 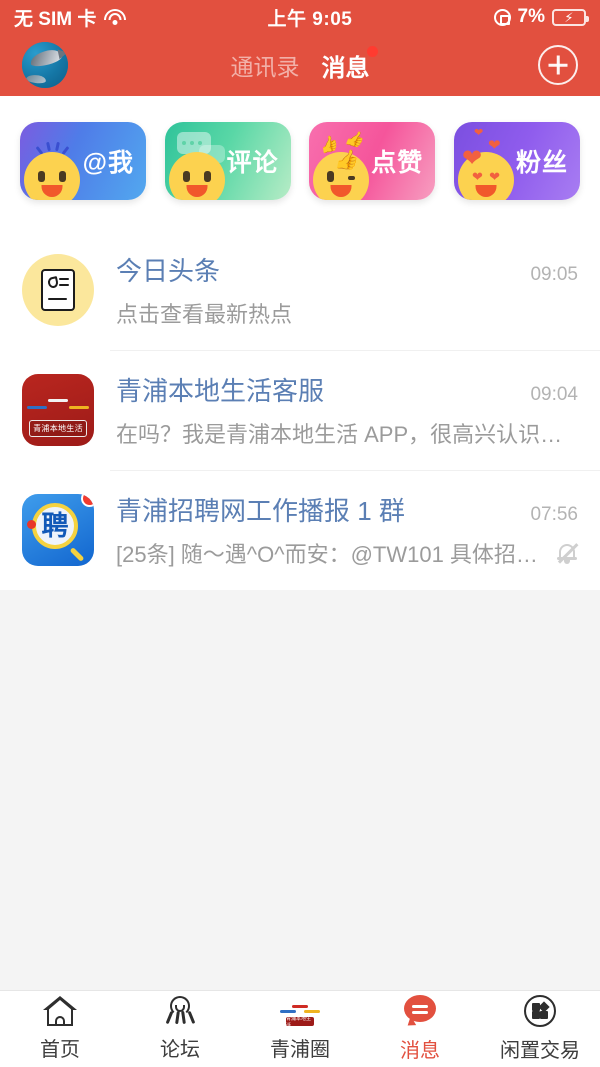 I want to click on wifi-icon, so click(x=115, y=17).